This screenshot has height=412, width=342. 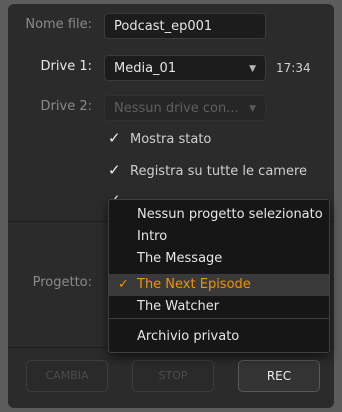 I want to click on menu-item-the-next-episode: ✓ The Next Episode, so click(x=219, y=285).